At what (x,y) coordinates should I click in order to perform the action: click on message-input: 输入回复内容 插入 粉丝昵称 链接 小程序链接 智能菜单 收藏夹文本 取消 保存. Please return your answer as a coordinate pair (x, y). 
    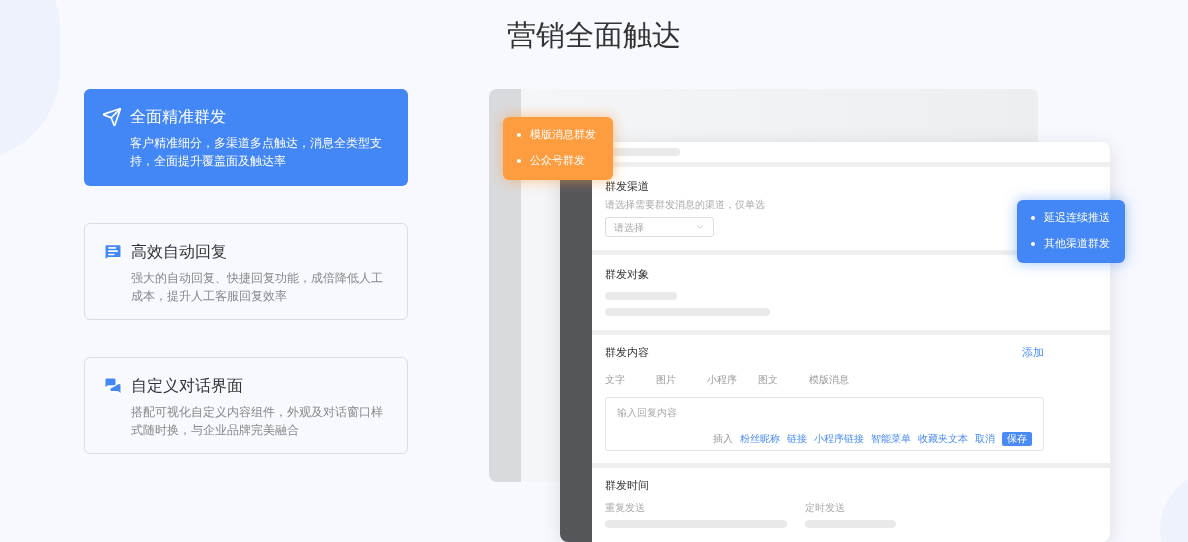
    Looking at the image, I should click on (824, 424).